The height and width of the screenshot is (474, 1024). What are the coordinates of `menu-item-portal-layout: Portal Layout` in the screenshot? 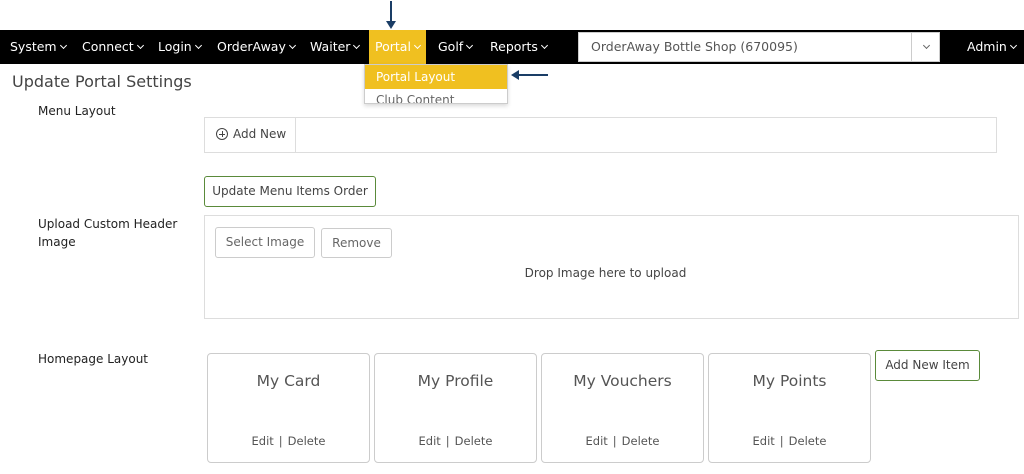 It's located at (436, 77).